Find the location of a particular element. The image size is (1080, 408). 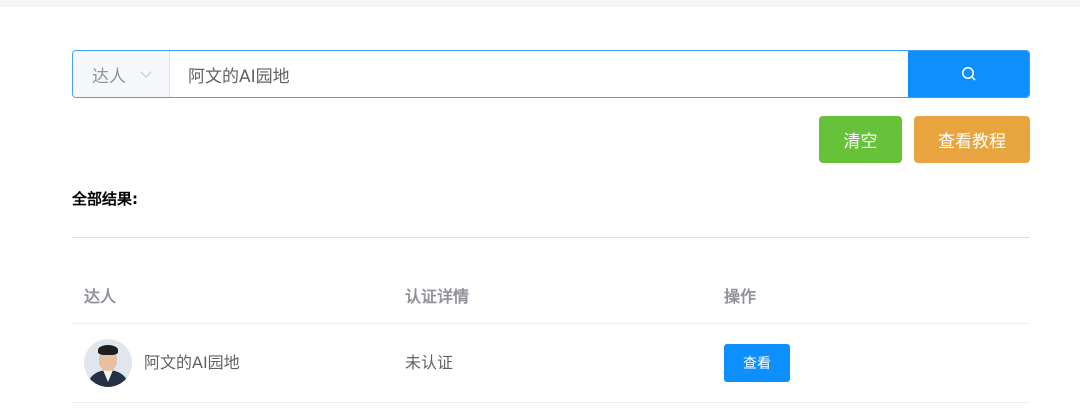

daren-name: 阿文的AI园地 is located at coordinates (192, 363).